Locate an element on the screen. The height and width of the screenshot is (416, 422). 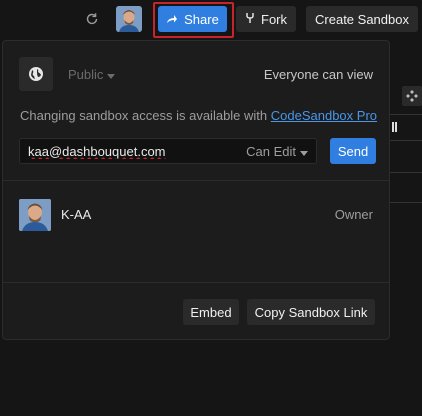
refresh-icon is located at coordinates (92, 19).